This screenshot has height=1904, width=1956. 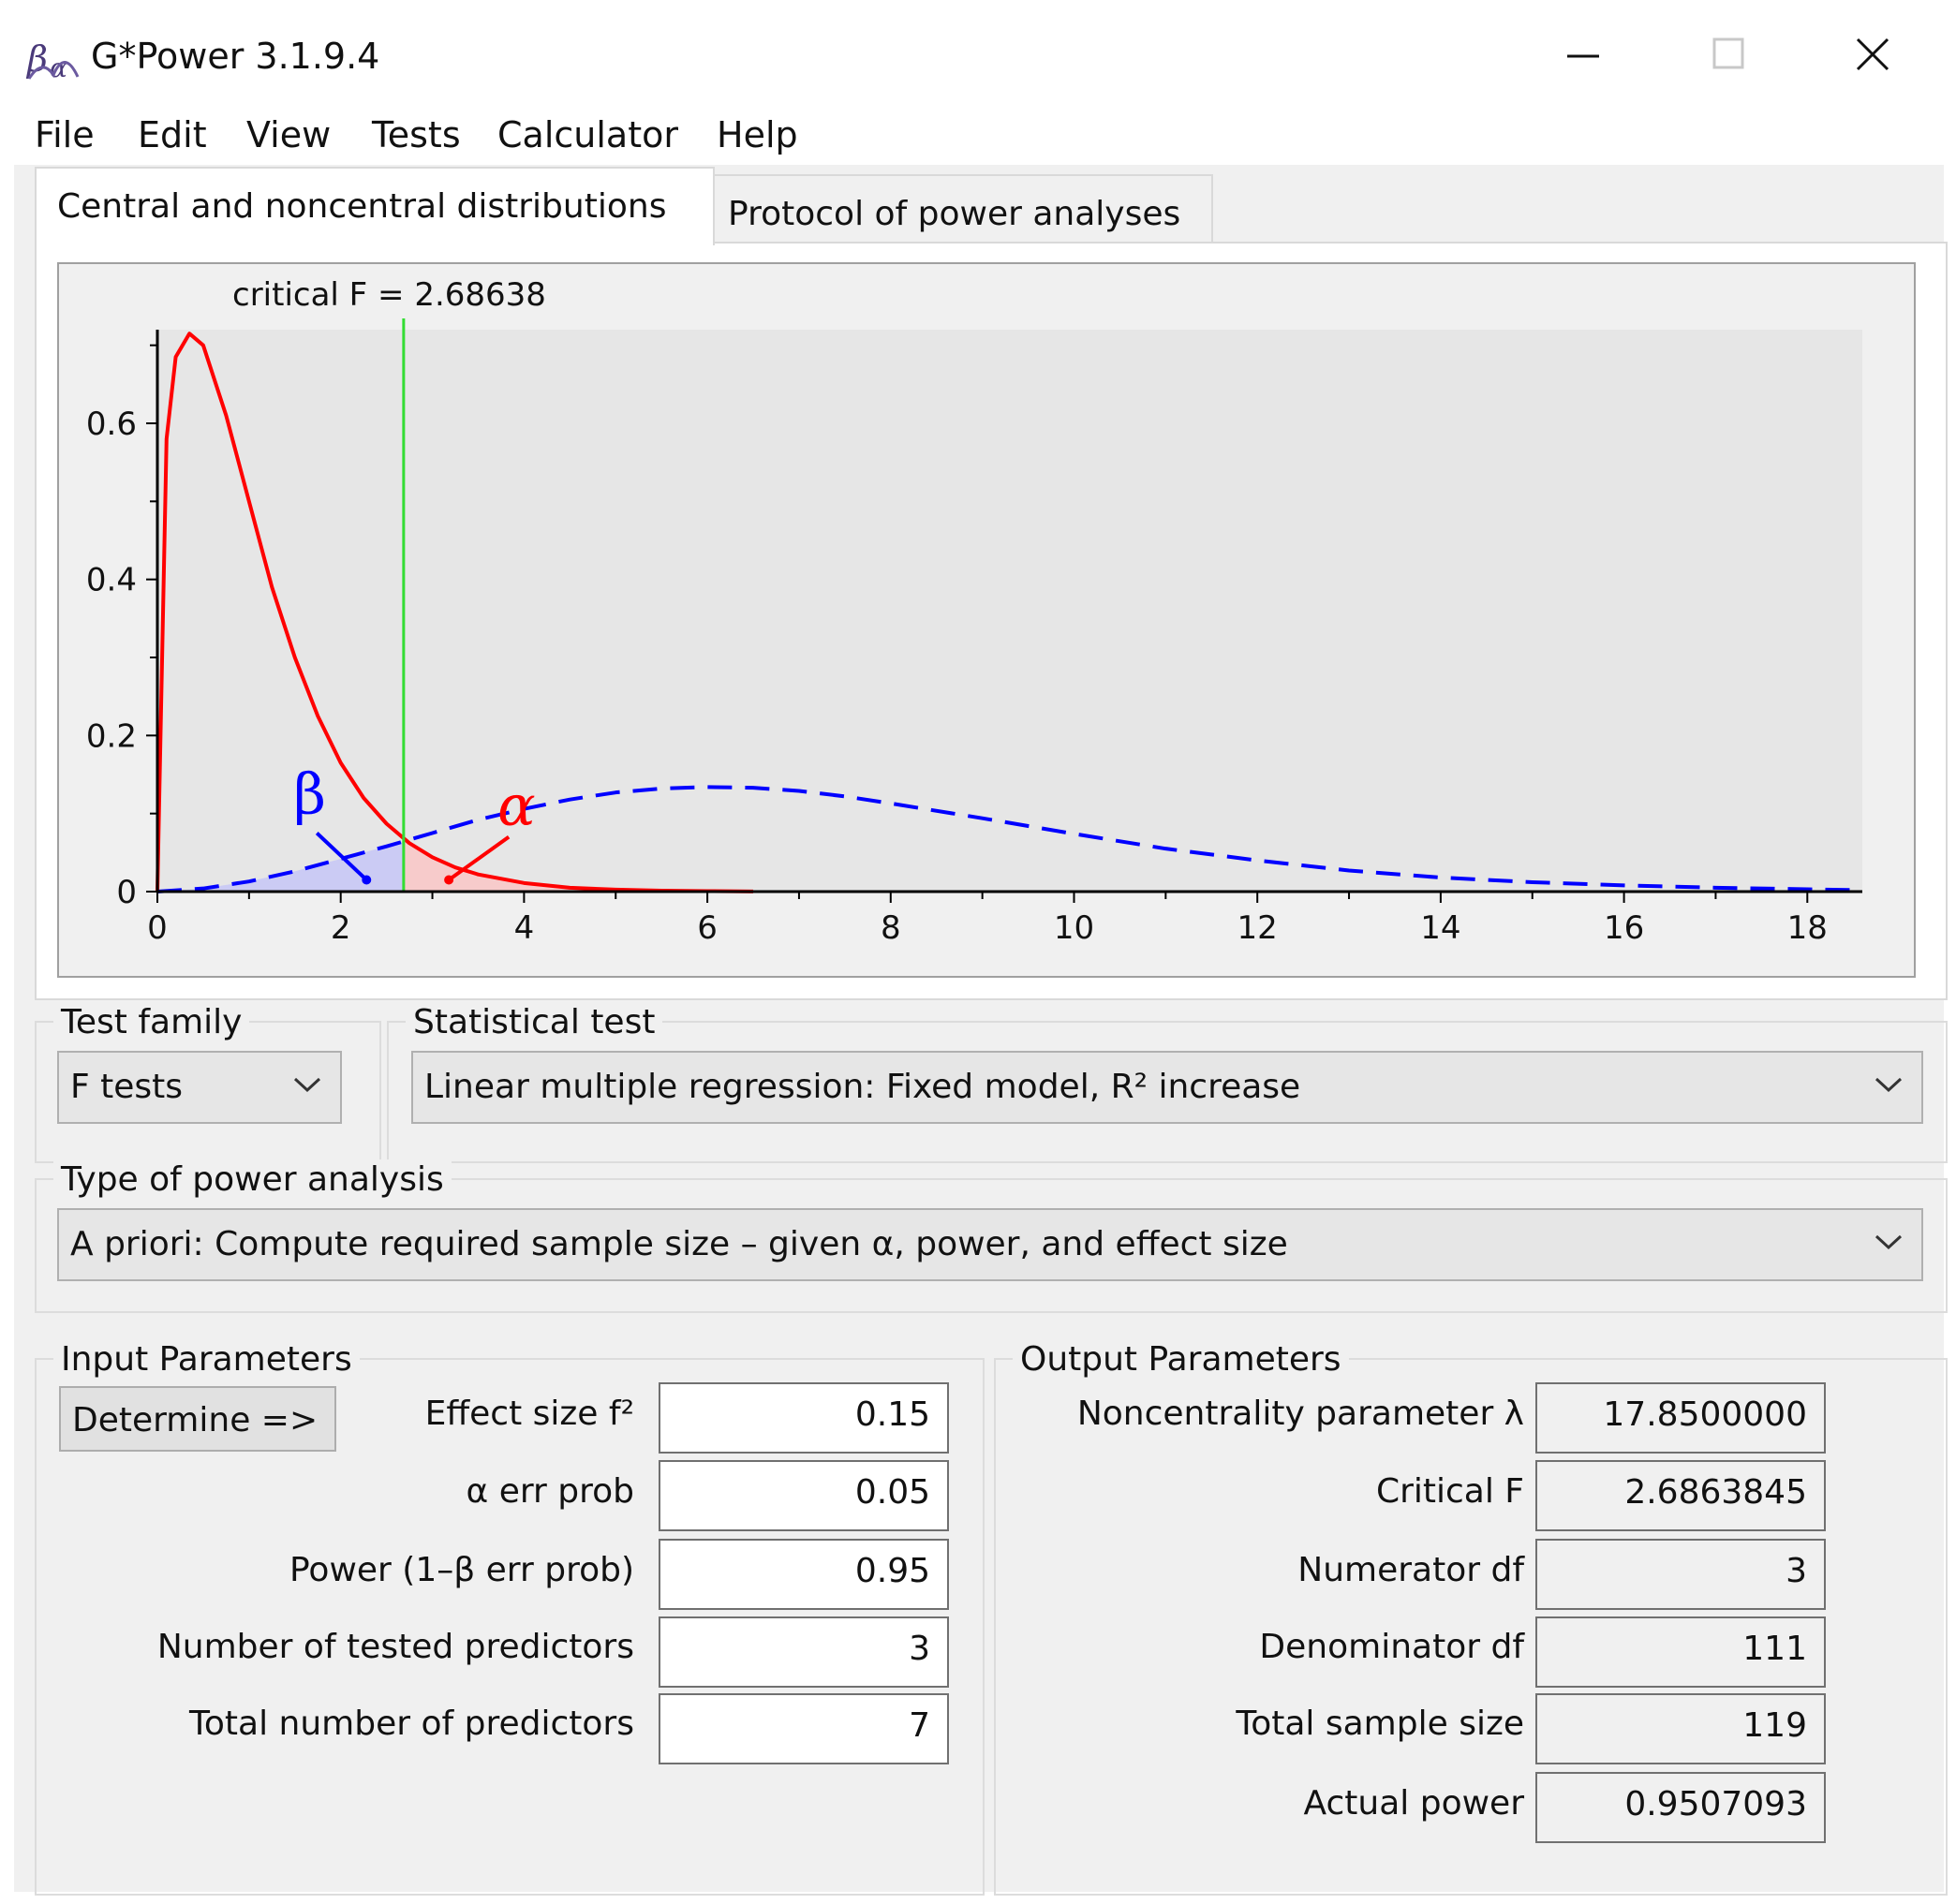 What do you see at coordinates (411, 1724) in the screenshot?
I see `total-predictors-label: Total number of predictors` at bounding box center [411, 1724].